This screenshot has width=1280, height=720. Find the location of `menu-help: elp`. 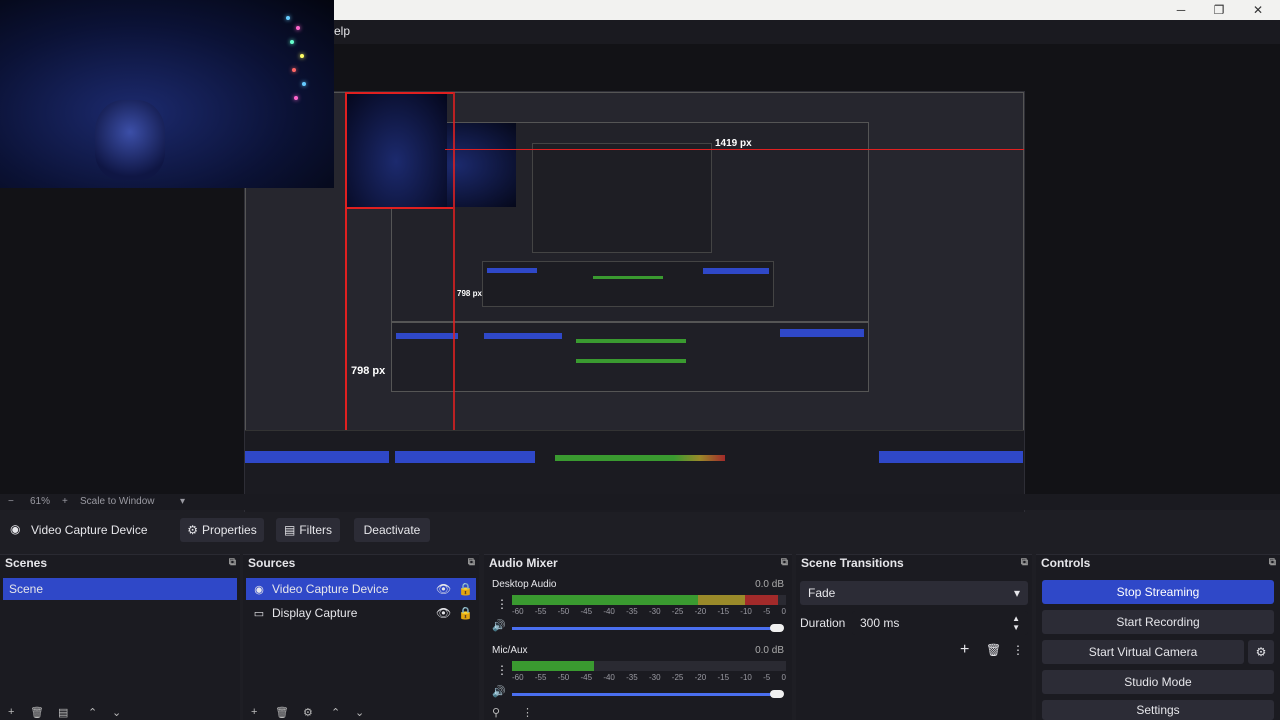

menu-help: elp is located at coordinates (342, 31).